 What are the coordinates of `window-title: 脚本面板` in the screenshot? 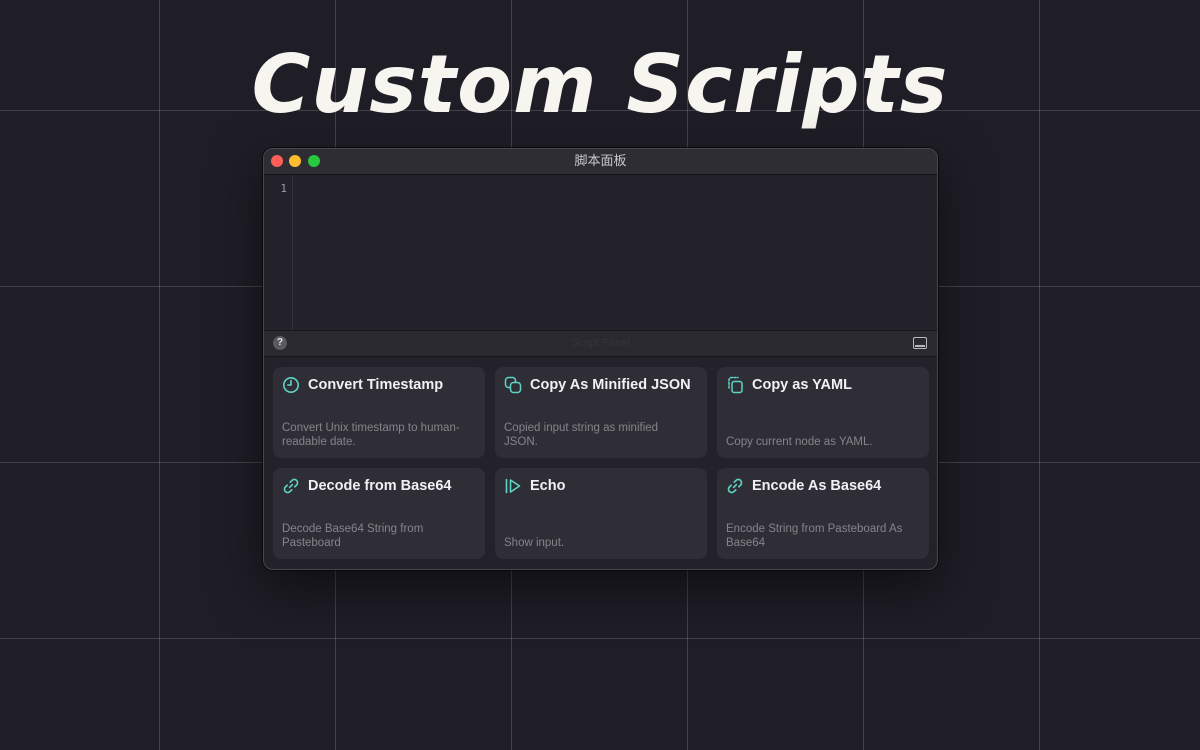 It's located at (600, 161).